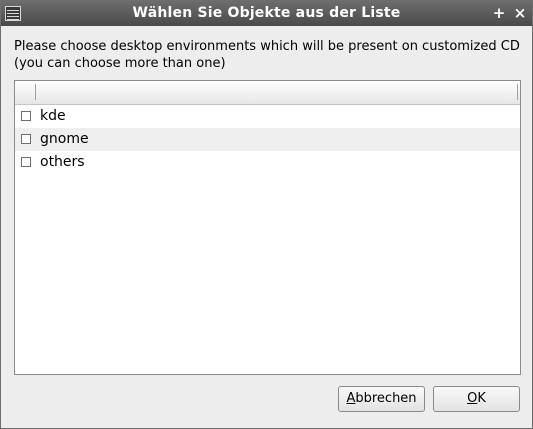  I want to click on ok-button: OK, so click(476, 399).